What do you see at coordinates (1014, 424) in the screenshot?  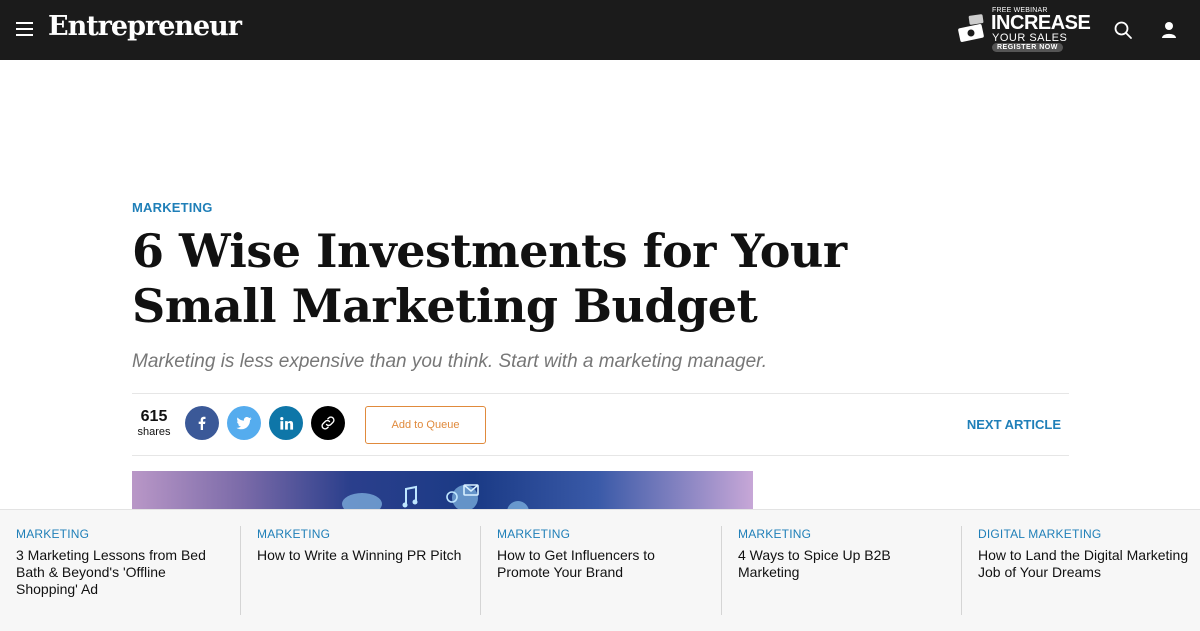 I see `next-article-link: NEXT ARTICLE` at bounding box center [1014, 424].